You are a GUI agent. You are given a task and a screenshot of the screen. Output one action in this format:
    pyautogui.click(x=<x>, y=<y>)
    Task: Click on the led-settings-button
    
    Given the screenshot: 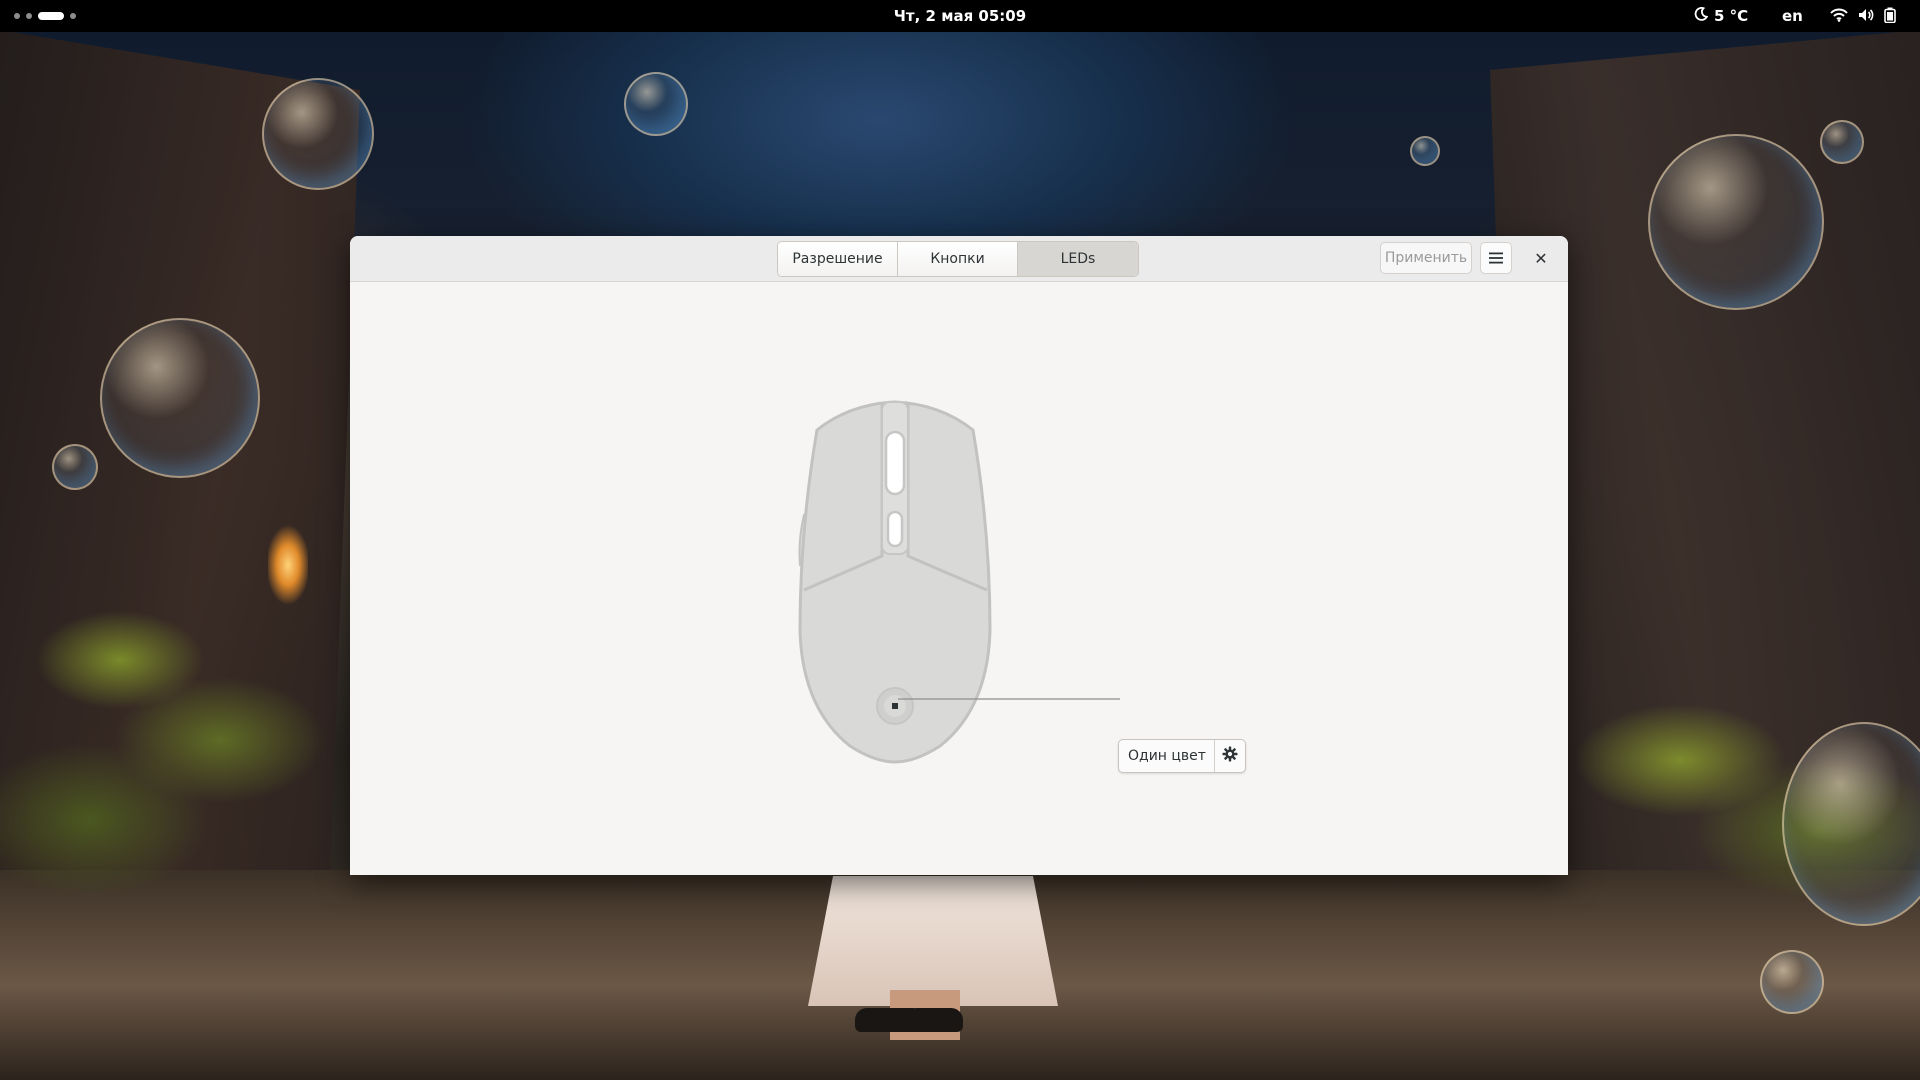 What is the action you would take?
    pyautogui.click(x=1230, y=756)
    